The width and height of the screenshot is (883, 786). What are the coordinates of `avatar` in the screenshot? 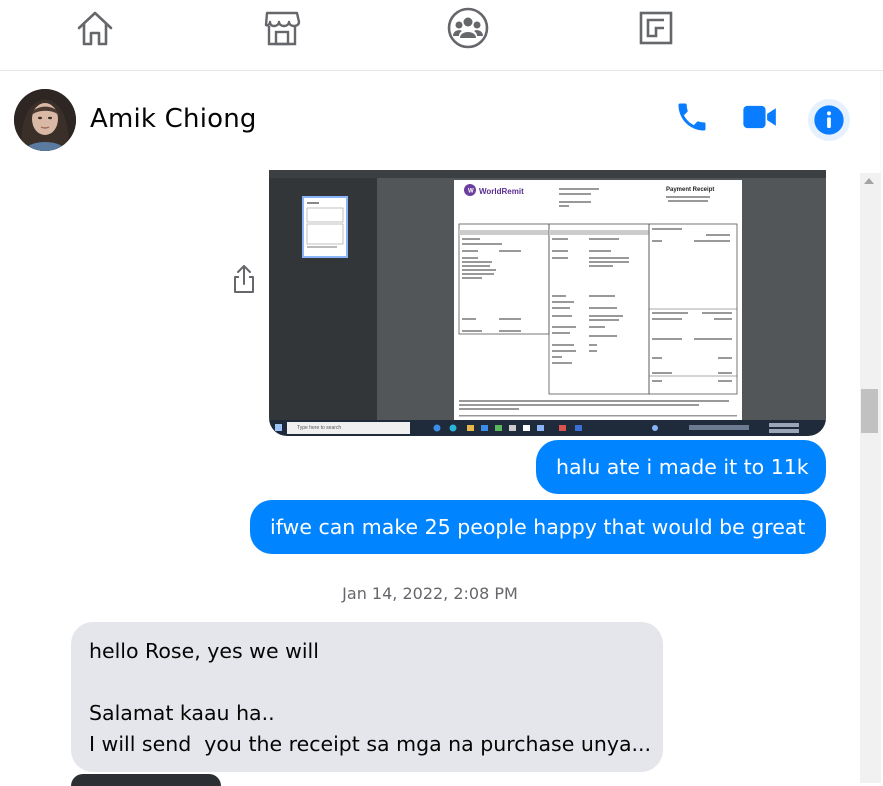 It's located at (45, 120).